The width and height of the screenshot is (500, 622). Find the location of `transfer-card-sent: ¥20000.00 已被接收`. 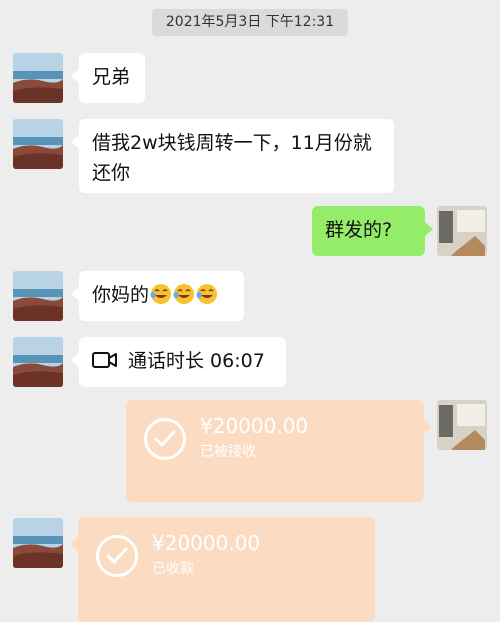

transfer-card-sent: ¥20000.00 已被接收 is located at coordinates (279, 451).